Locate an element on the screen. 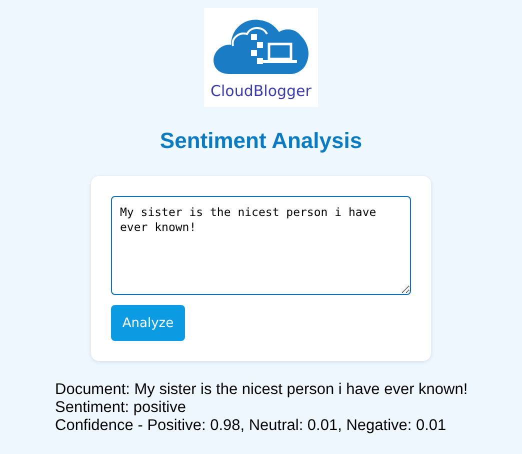  result-line: Document: My sister is the nicest person i have ever known! is located at coordinates (261, 390).